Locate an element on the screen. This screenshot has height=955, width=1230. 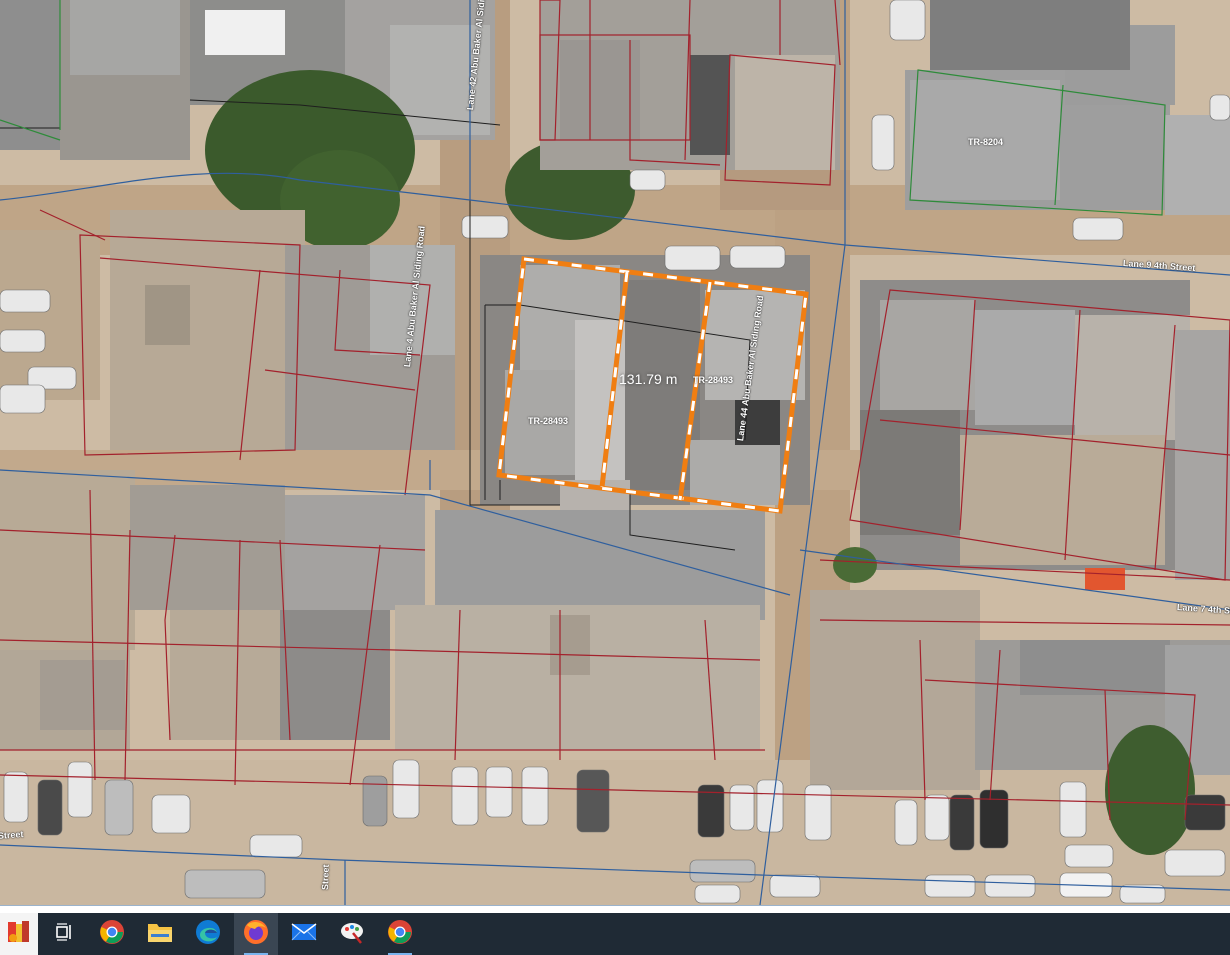
taskbar-paint is located at coordinates (352, 934).